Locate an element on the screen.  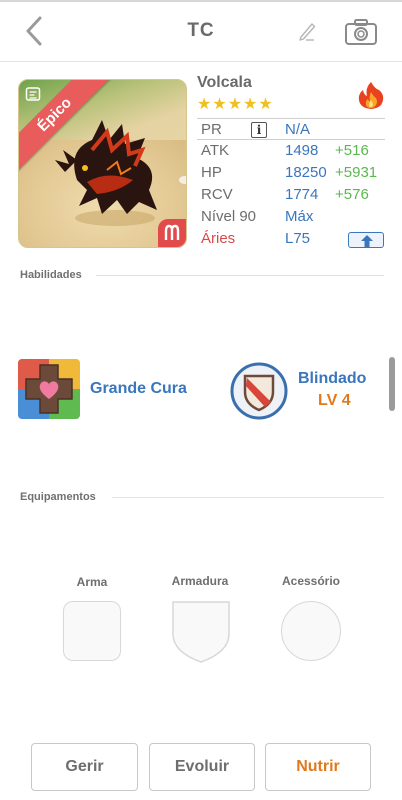
aries-symbol-icon is located at coordinates (172, 232).